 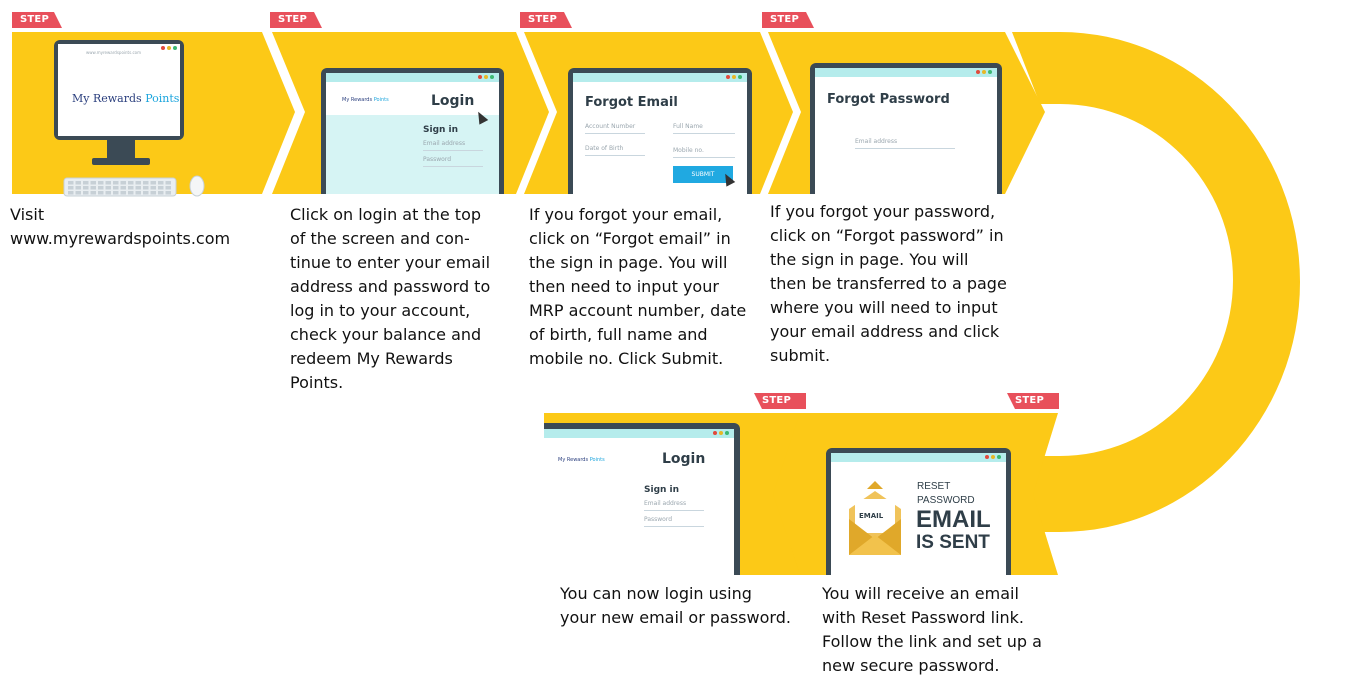 I want to click on monitor-base, so click(x=121, y=161).